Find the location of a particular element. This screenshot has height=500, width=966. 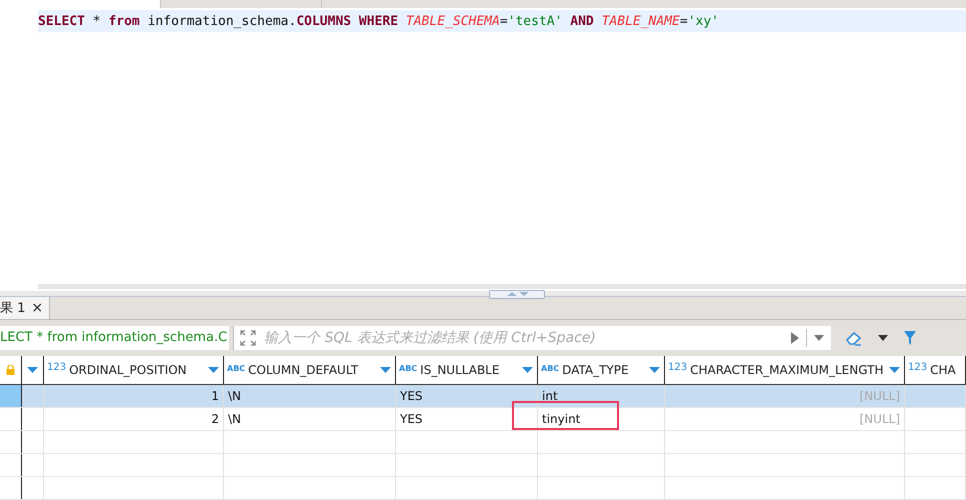

sql-query-line: SELECT * from information_schema.COLUMNS WHERE TABLE_SCHEMA='testA' AND TABLE_NAME='xy' is located at coordinates (378, 21).